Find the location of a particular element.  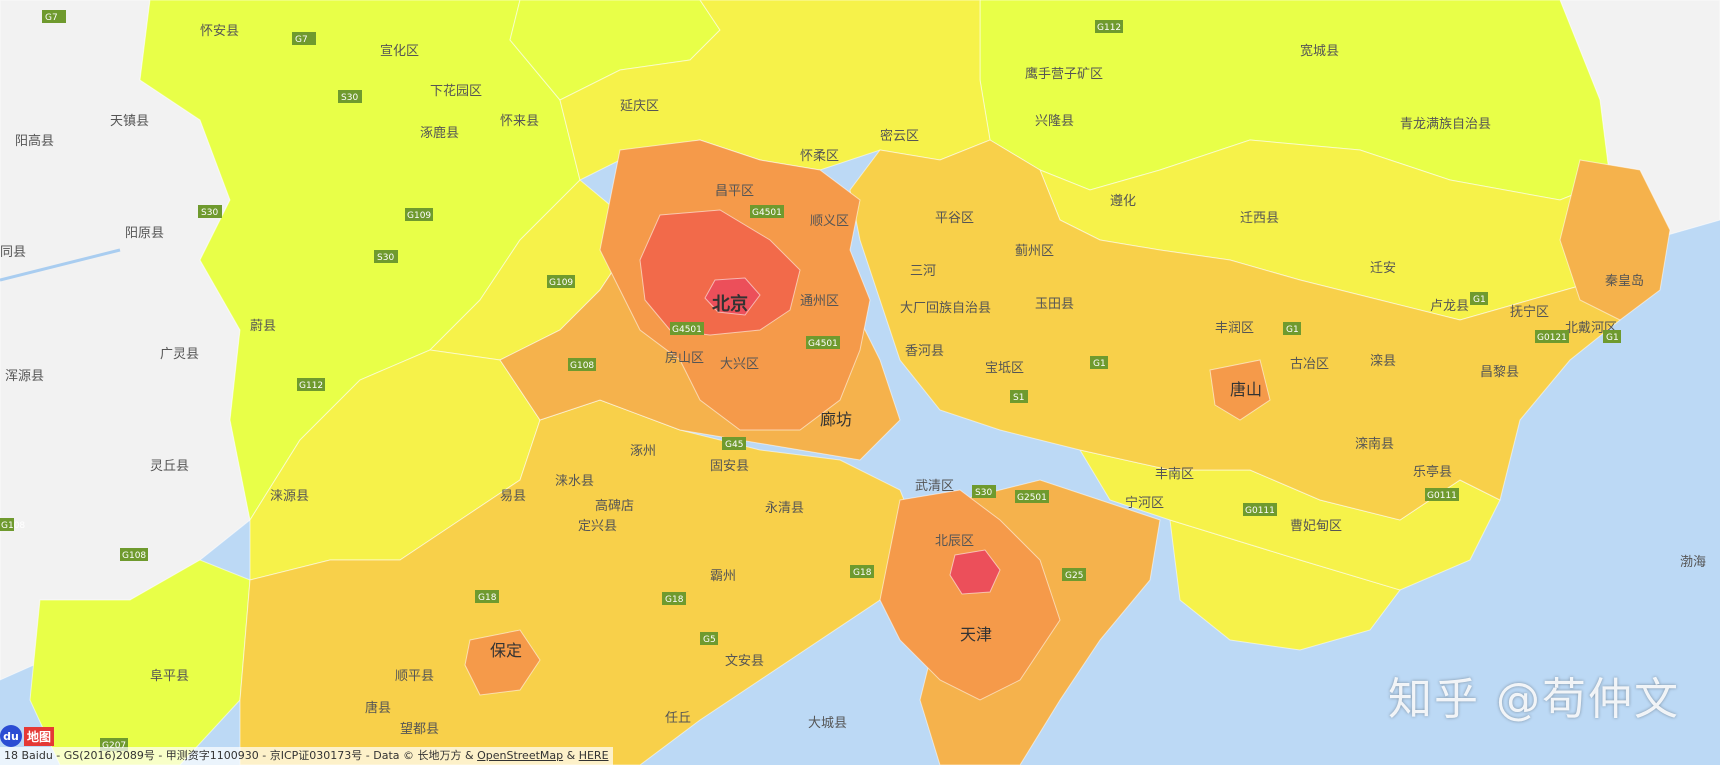

place-label: 下花园区 is located at coordinates (456, 91).